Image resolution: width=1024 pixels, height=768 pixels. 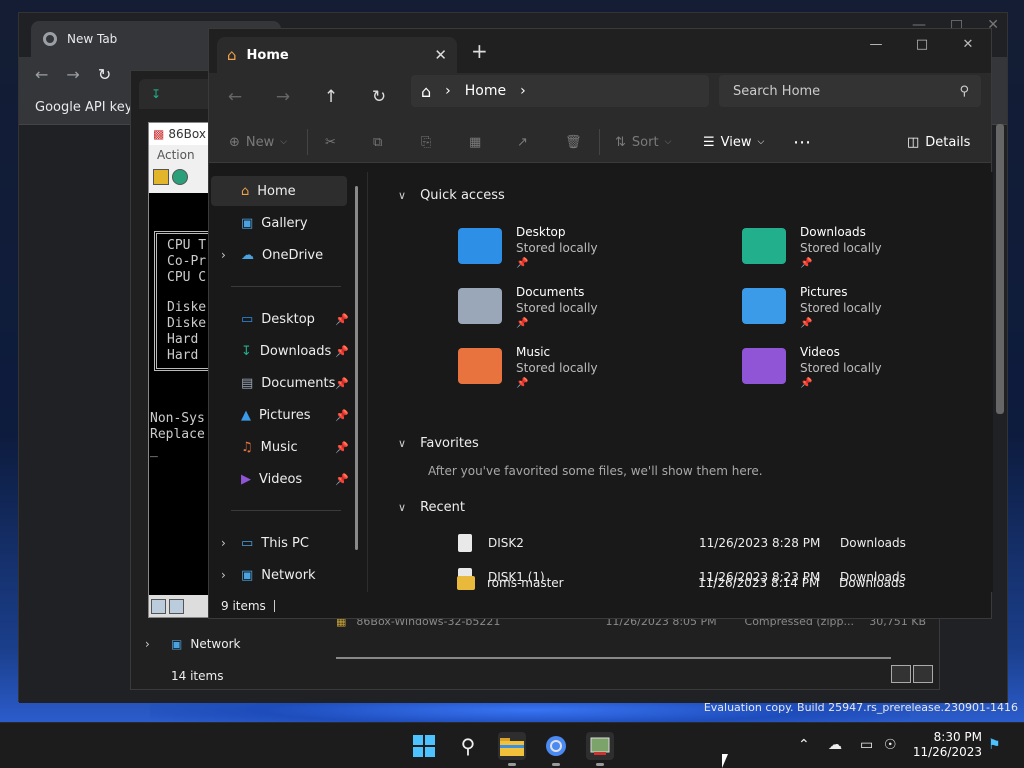 What do you see at coordinates (331, 97) in the screenshot?
I see `up-button: ↑` at bounding box center [331, 97].